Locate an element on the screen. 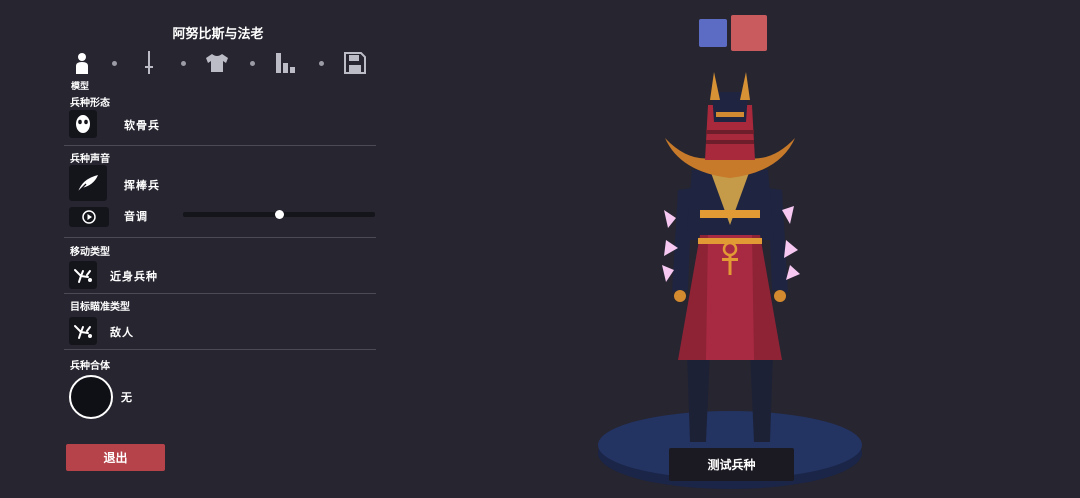 The image size is (1080, 498). team-red-swatch is located at coordinates (749, 33).